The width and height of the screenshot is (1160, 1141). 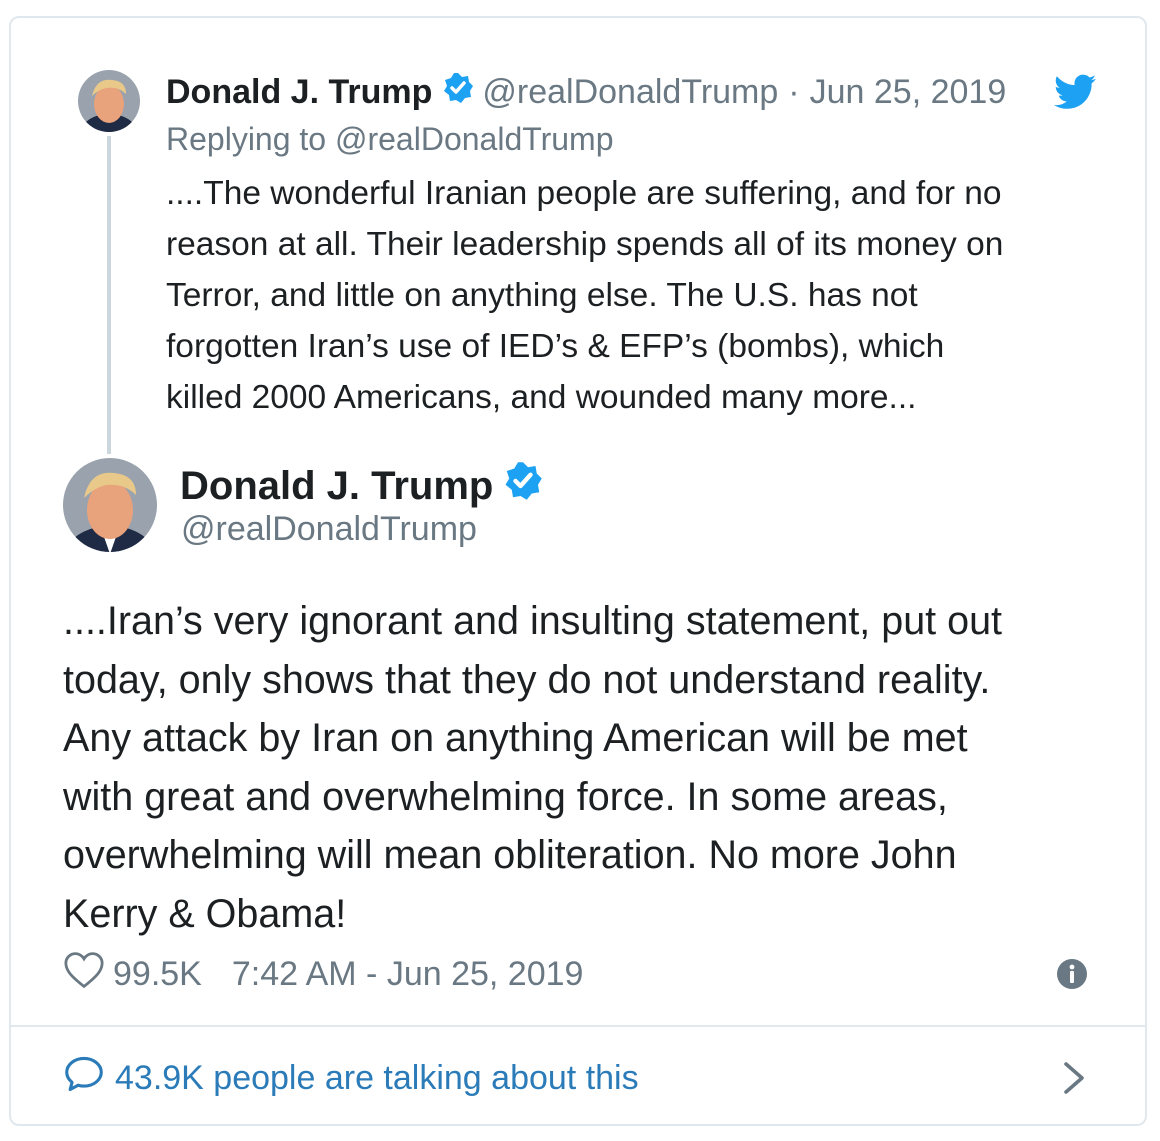 What do you see at coordinates (109, 295) in the screenshot?
I see `thread-connector-line` at bounding box center [109, 295].